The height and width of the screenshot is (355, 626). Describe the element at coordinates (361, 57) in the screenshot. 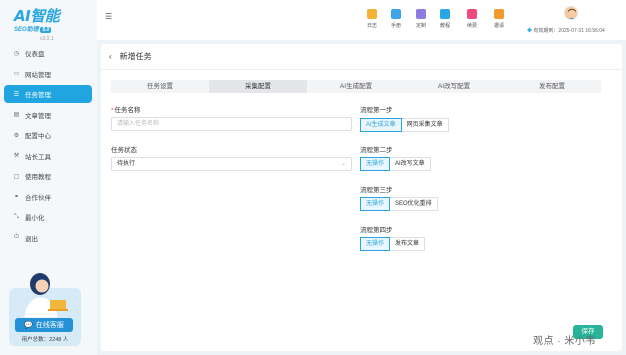

I see `panel-header: ‹ 新增任务` at that location.